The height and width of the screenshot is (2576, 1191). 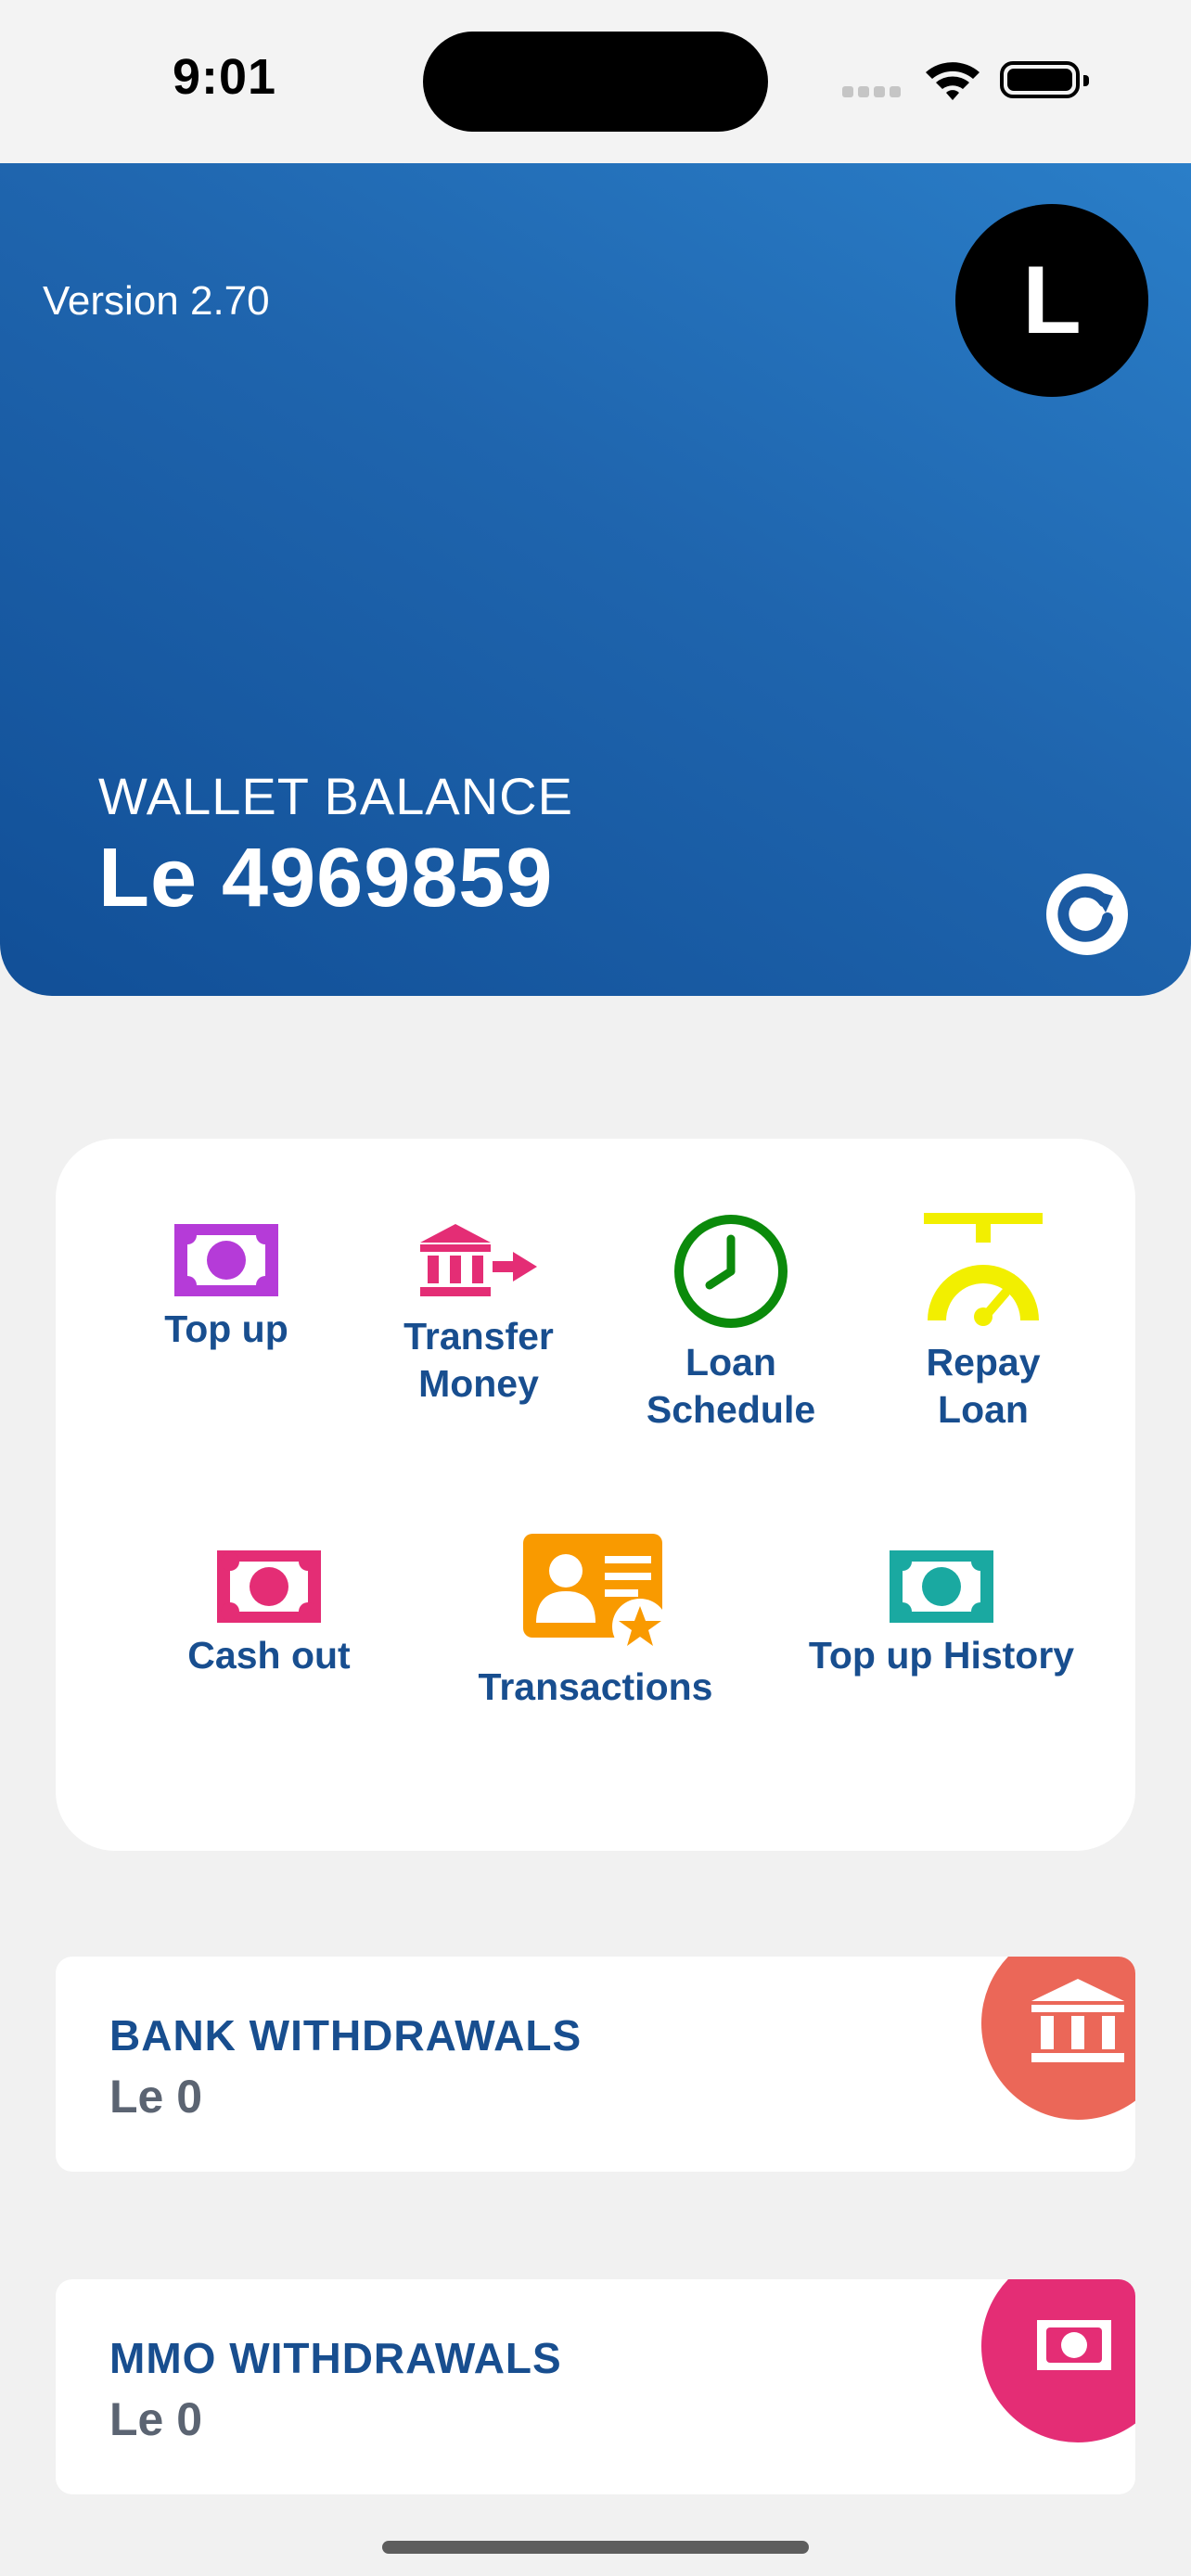 What do you see at coordinates (595, 2386) in the screenshot?
I see `mmo-withdrawals-card: MMO WITHDRAWALS Le 0` at bounding box center [595, 2386].